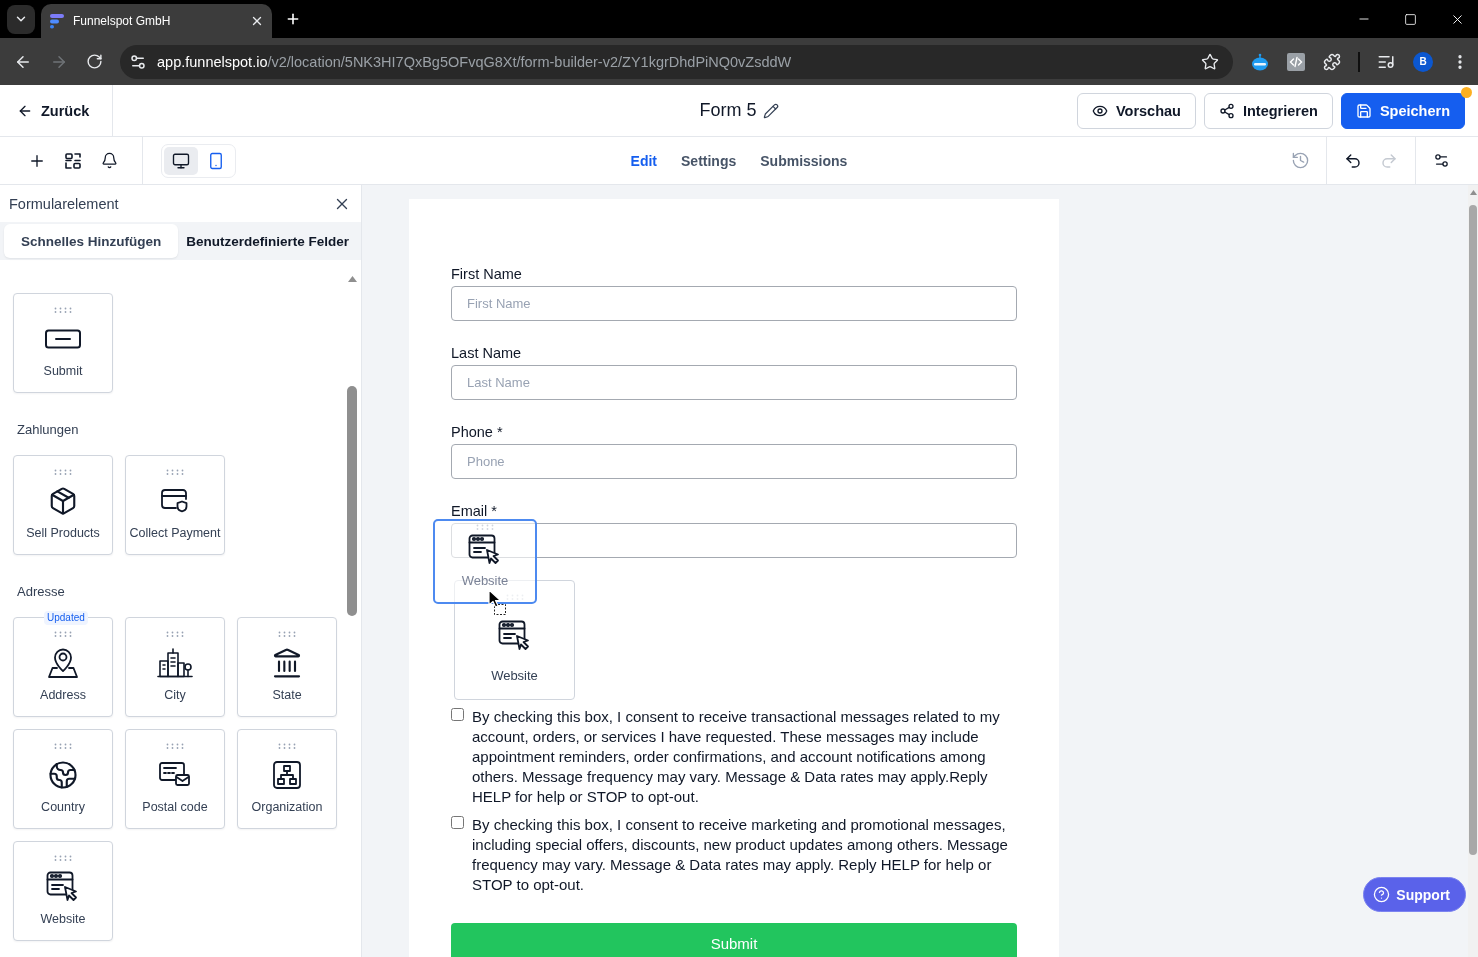  I want to click on field-card-label: Country, so click(63, 807).